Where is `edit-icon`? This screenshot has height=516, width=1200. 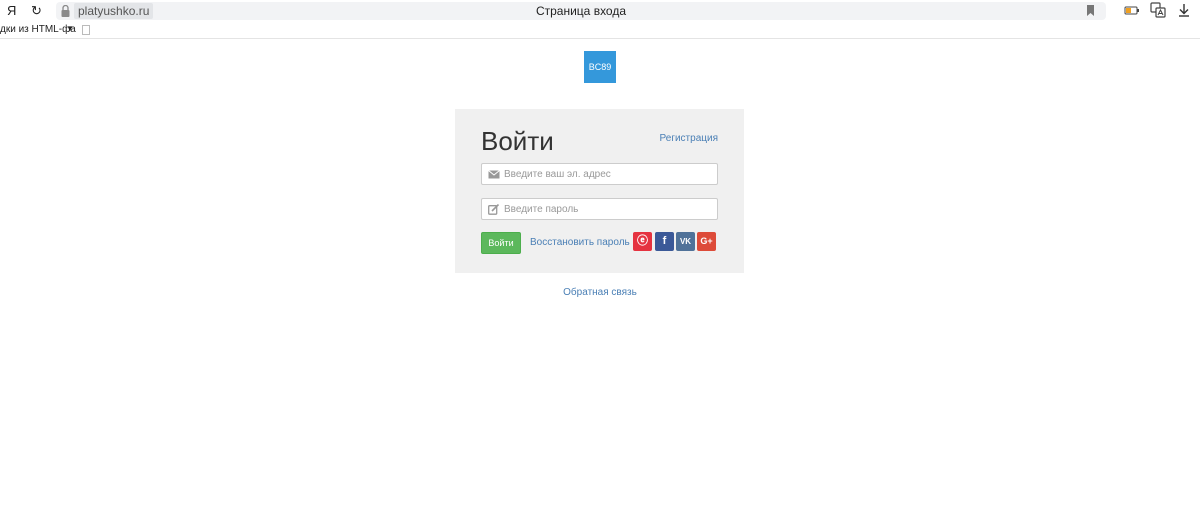
edit-icon is located at coordinates (494, 209).